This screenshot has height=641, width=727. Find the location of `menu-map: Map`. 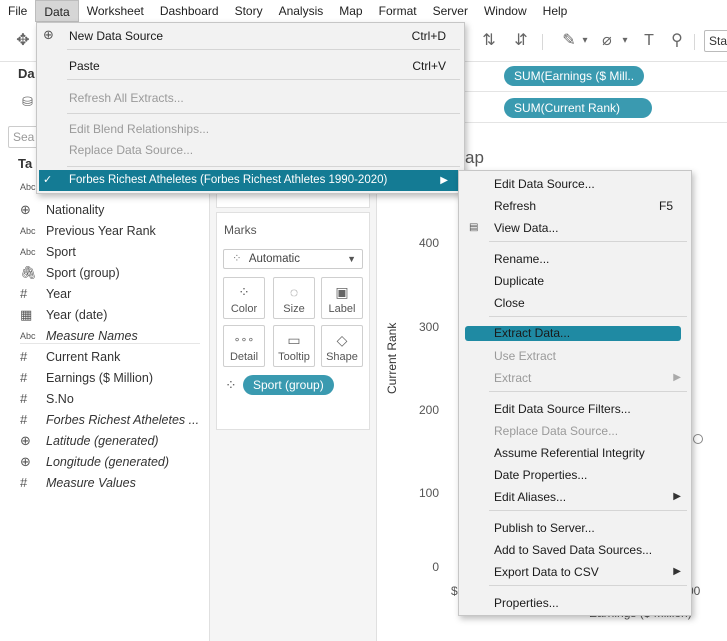

menu-map: Map is located at coordinates (350, 11).